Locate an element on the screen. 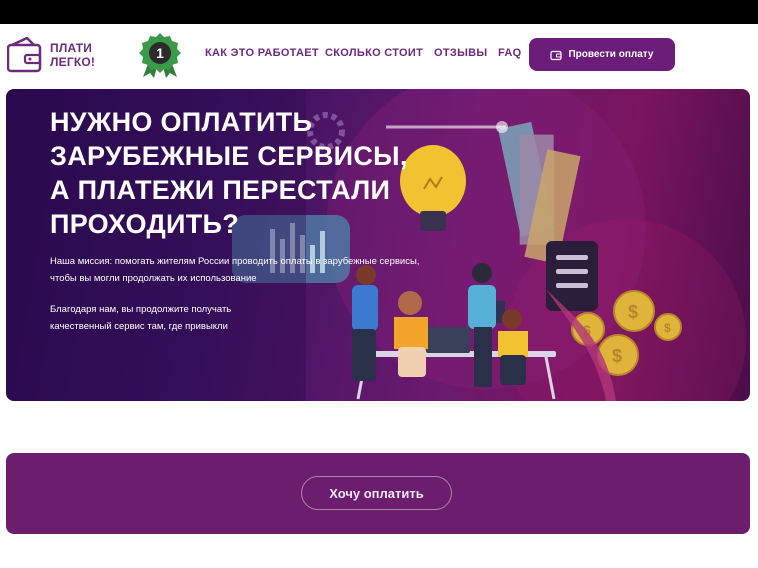 The height and width of the screenshot is (568, 758). top-black-bar is located at coordinates (379, 12).